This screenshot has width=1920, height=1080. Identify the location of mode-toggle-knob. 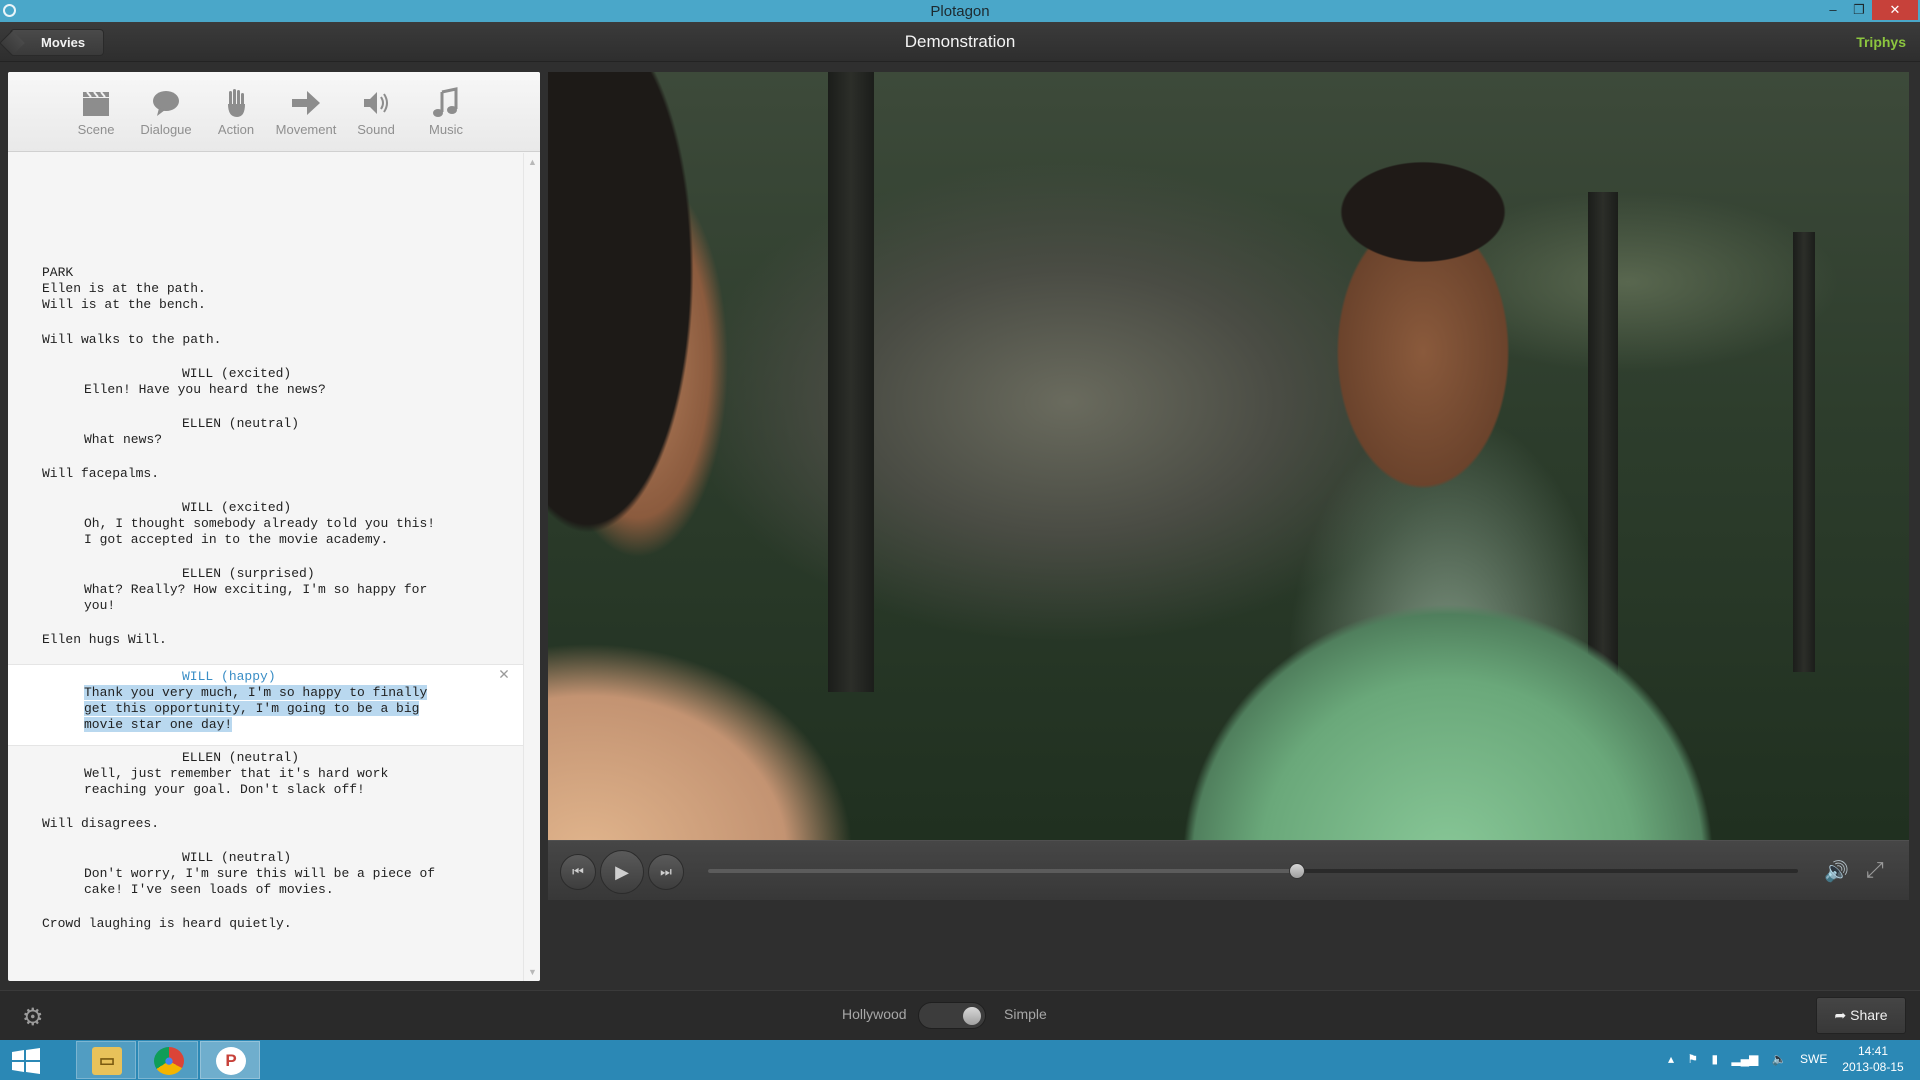
(972, 1016).